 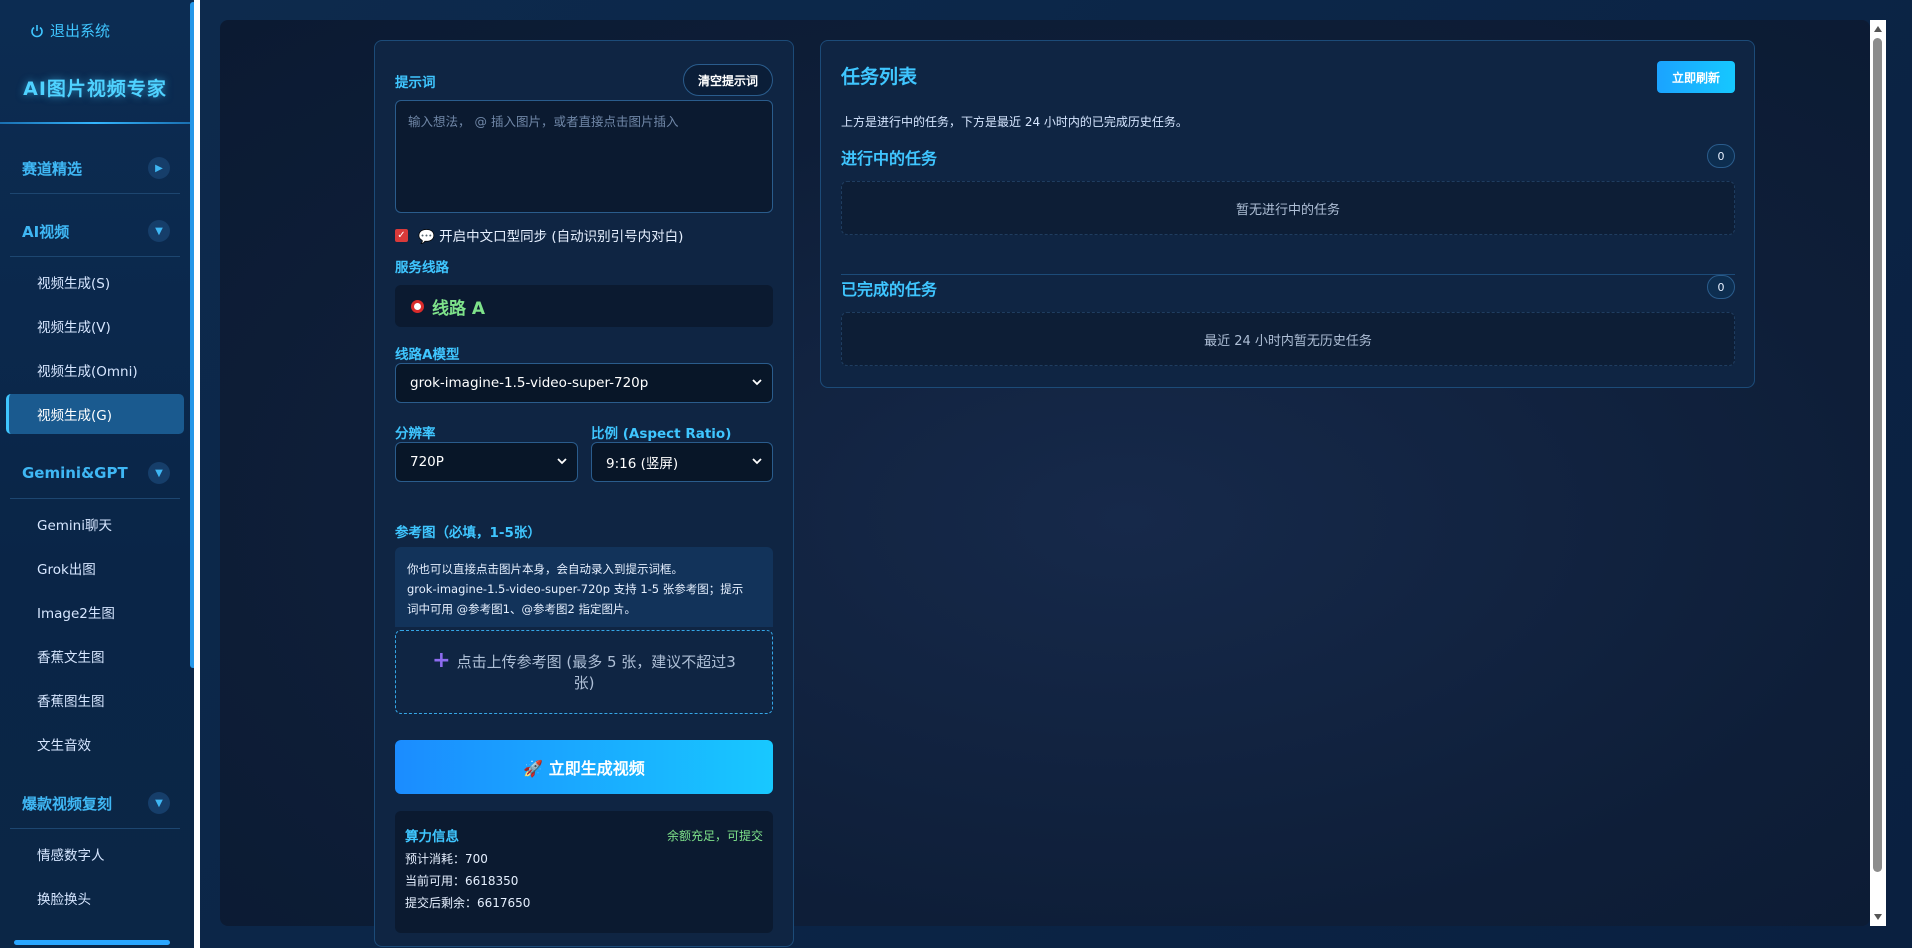 I want to click on brand-divider, so click(x=95, y=123).